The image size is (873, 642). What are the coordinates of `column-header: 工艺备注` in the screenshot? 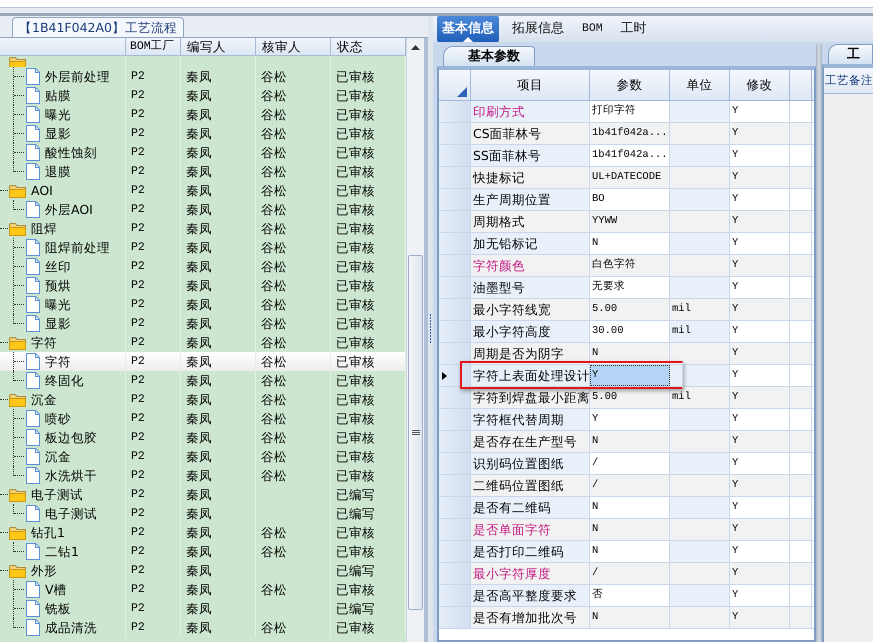 It's located at (848, 81).